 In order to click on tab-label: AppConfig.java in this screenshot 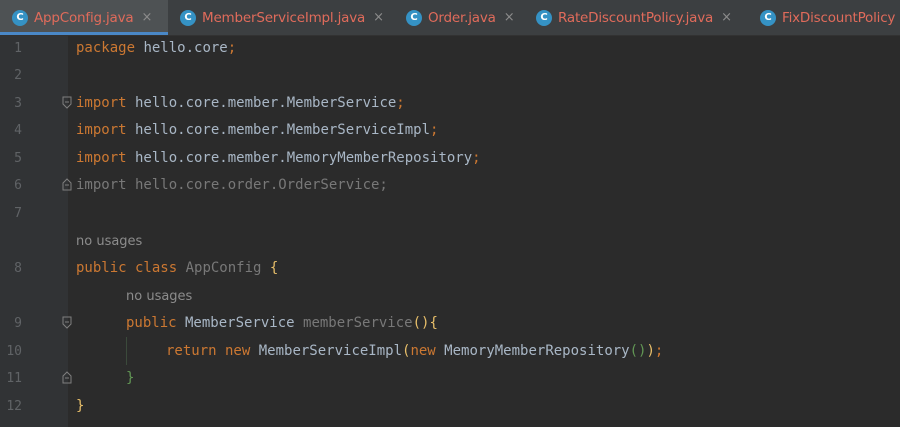, I will do `click(84, 17)`.